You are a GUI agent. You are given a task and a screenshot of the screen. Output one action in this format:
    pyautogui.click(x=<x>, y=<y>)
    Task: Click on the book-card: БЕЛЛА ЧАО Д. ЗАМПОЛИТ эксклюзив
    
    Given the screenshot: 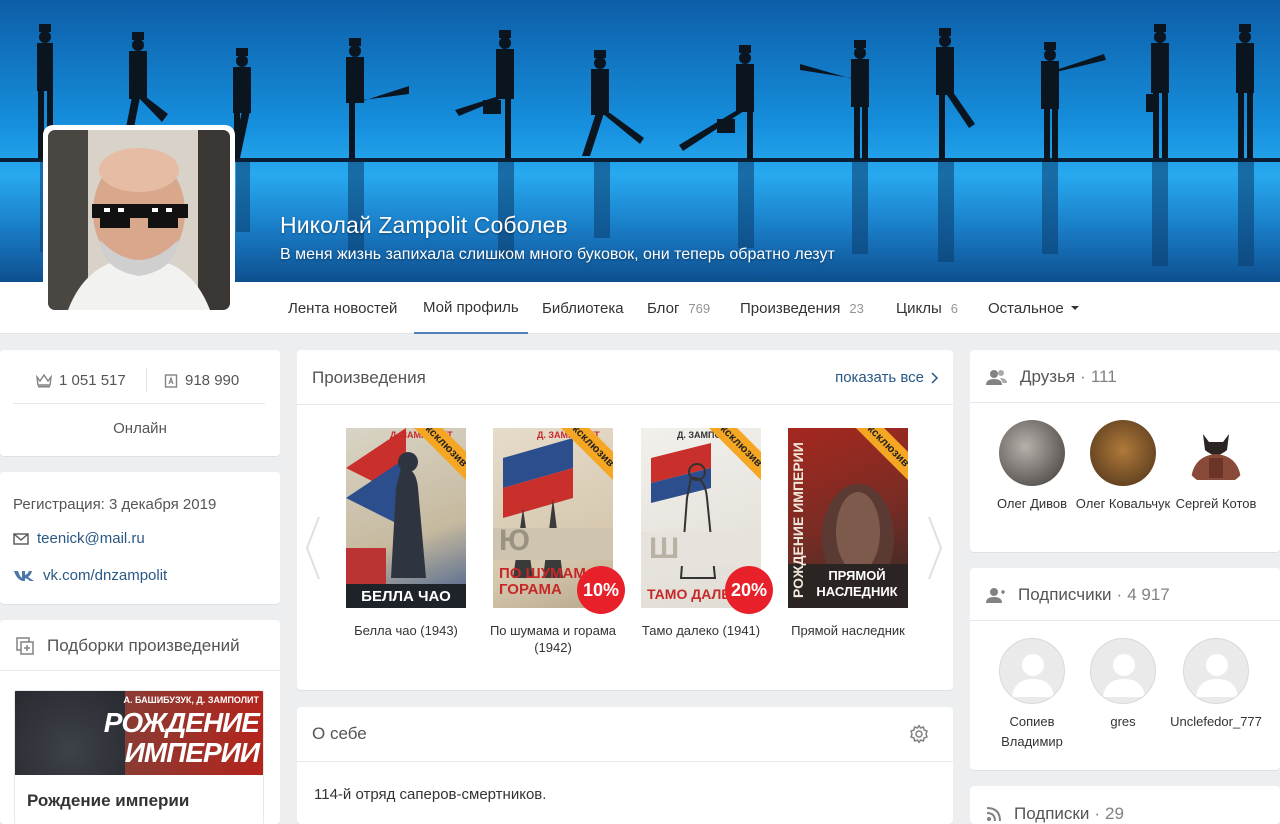 What is the action you would take?
    pyautogui.click(x=406, y=518)
    